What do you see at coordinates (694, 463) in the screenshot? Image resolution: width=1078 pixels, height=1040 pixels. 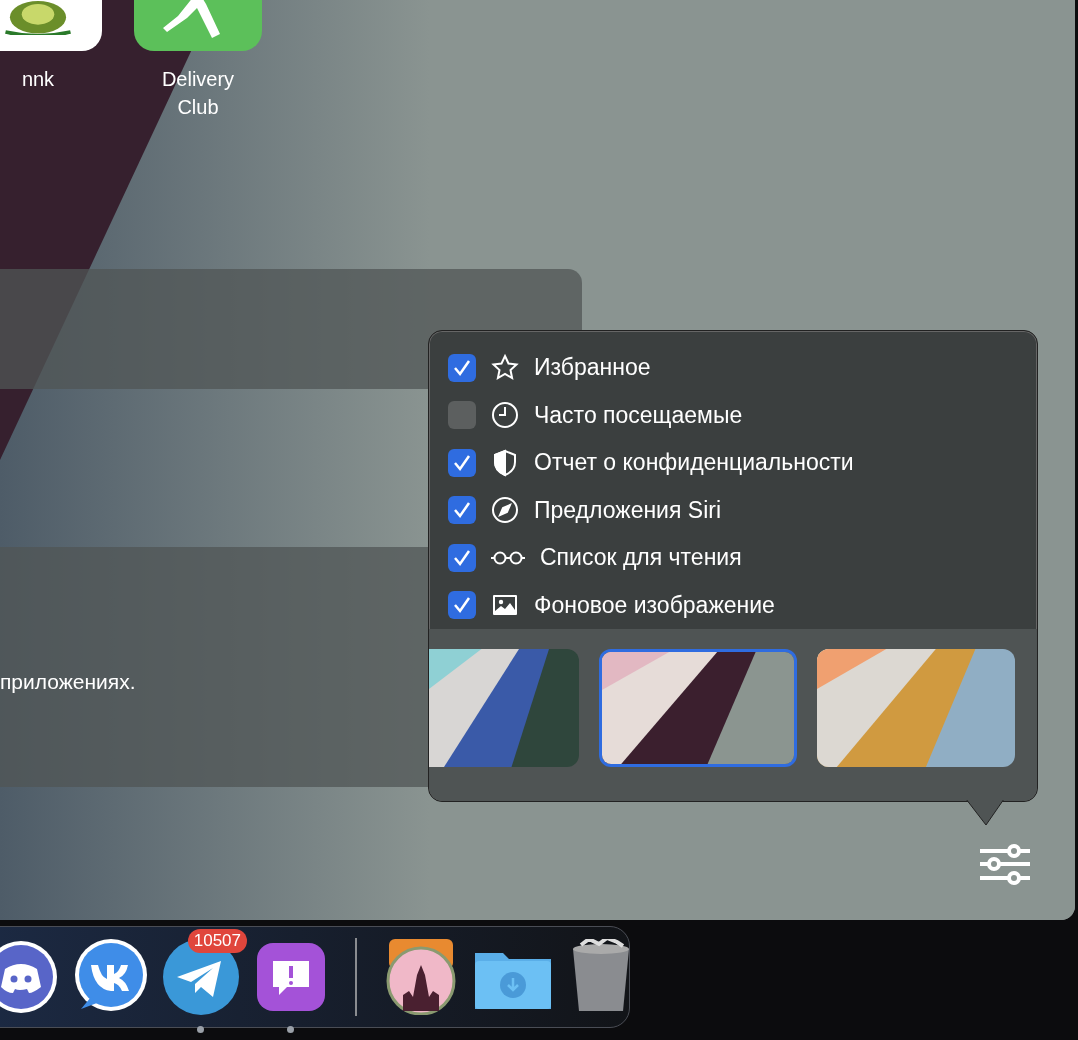 I see `option-label: Отчет о конфиденциальности` at bounding box center [694, 463].